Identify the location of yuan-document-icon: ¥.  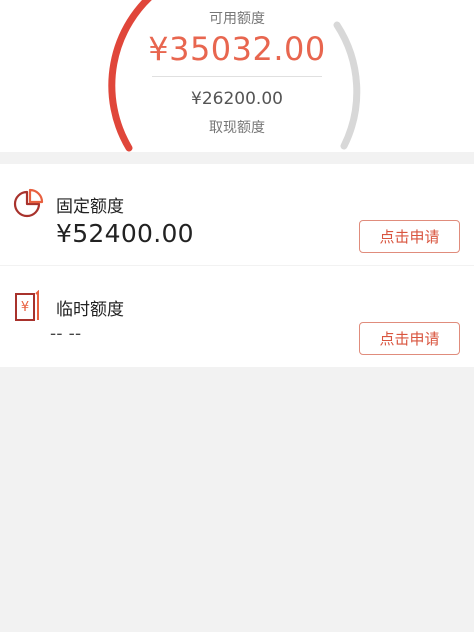
(27, 305).